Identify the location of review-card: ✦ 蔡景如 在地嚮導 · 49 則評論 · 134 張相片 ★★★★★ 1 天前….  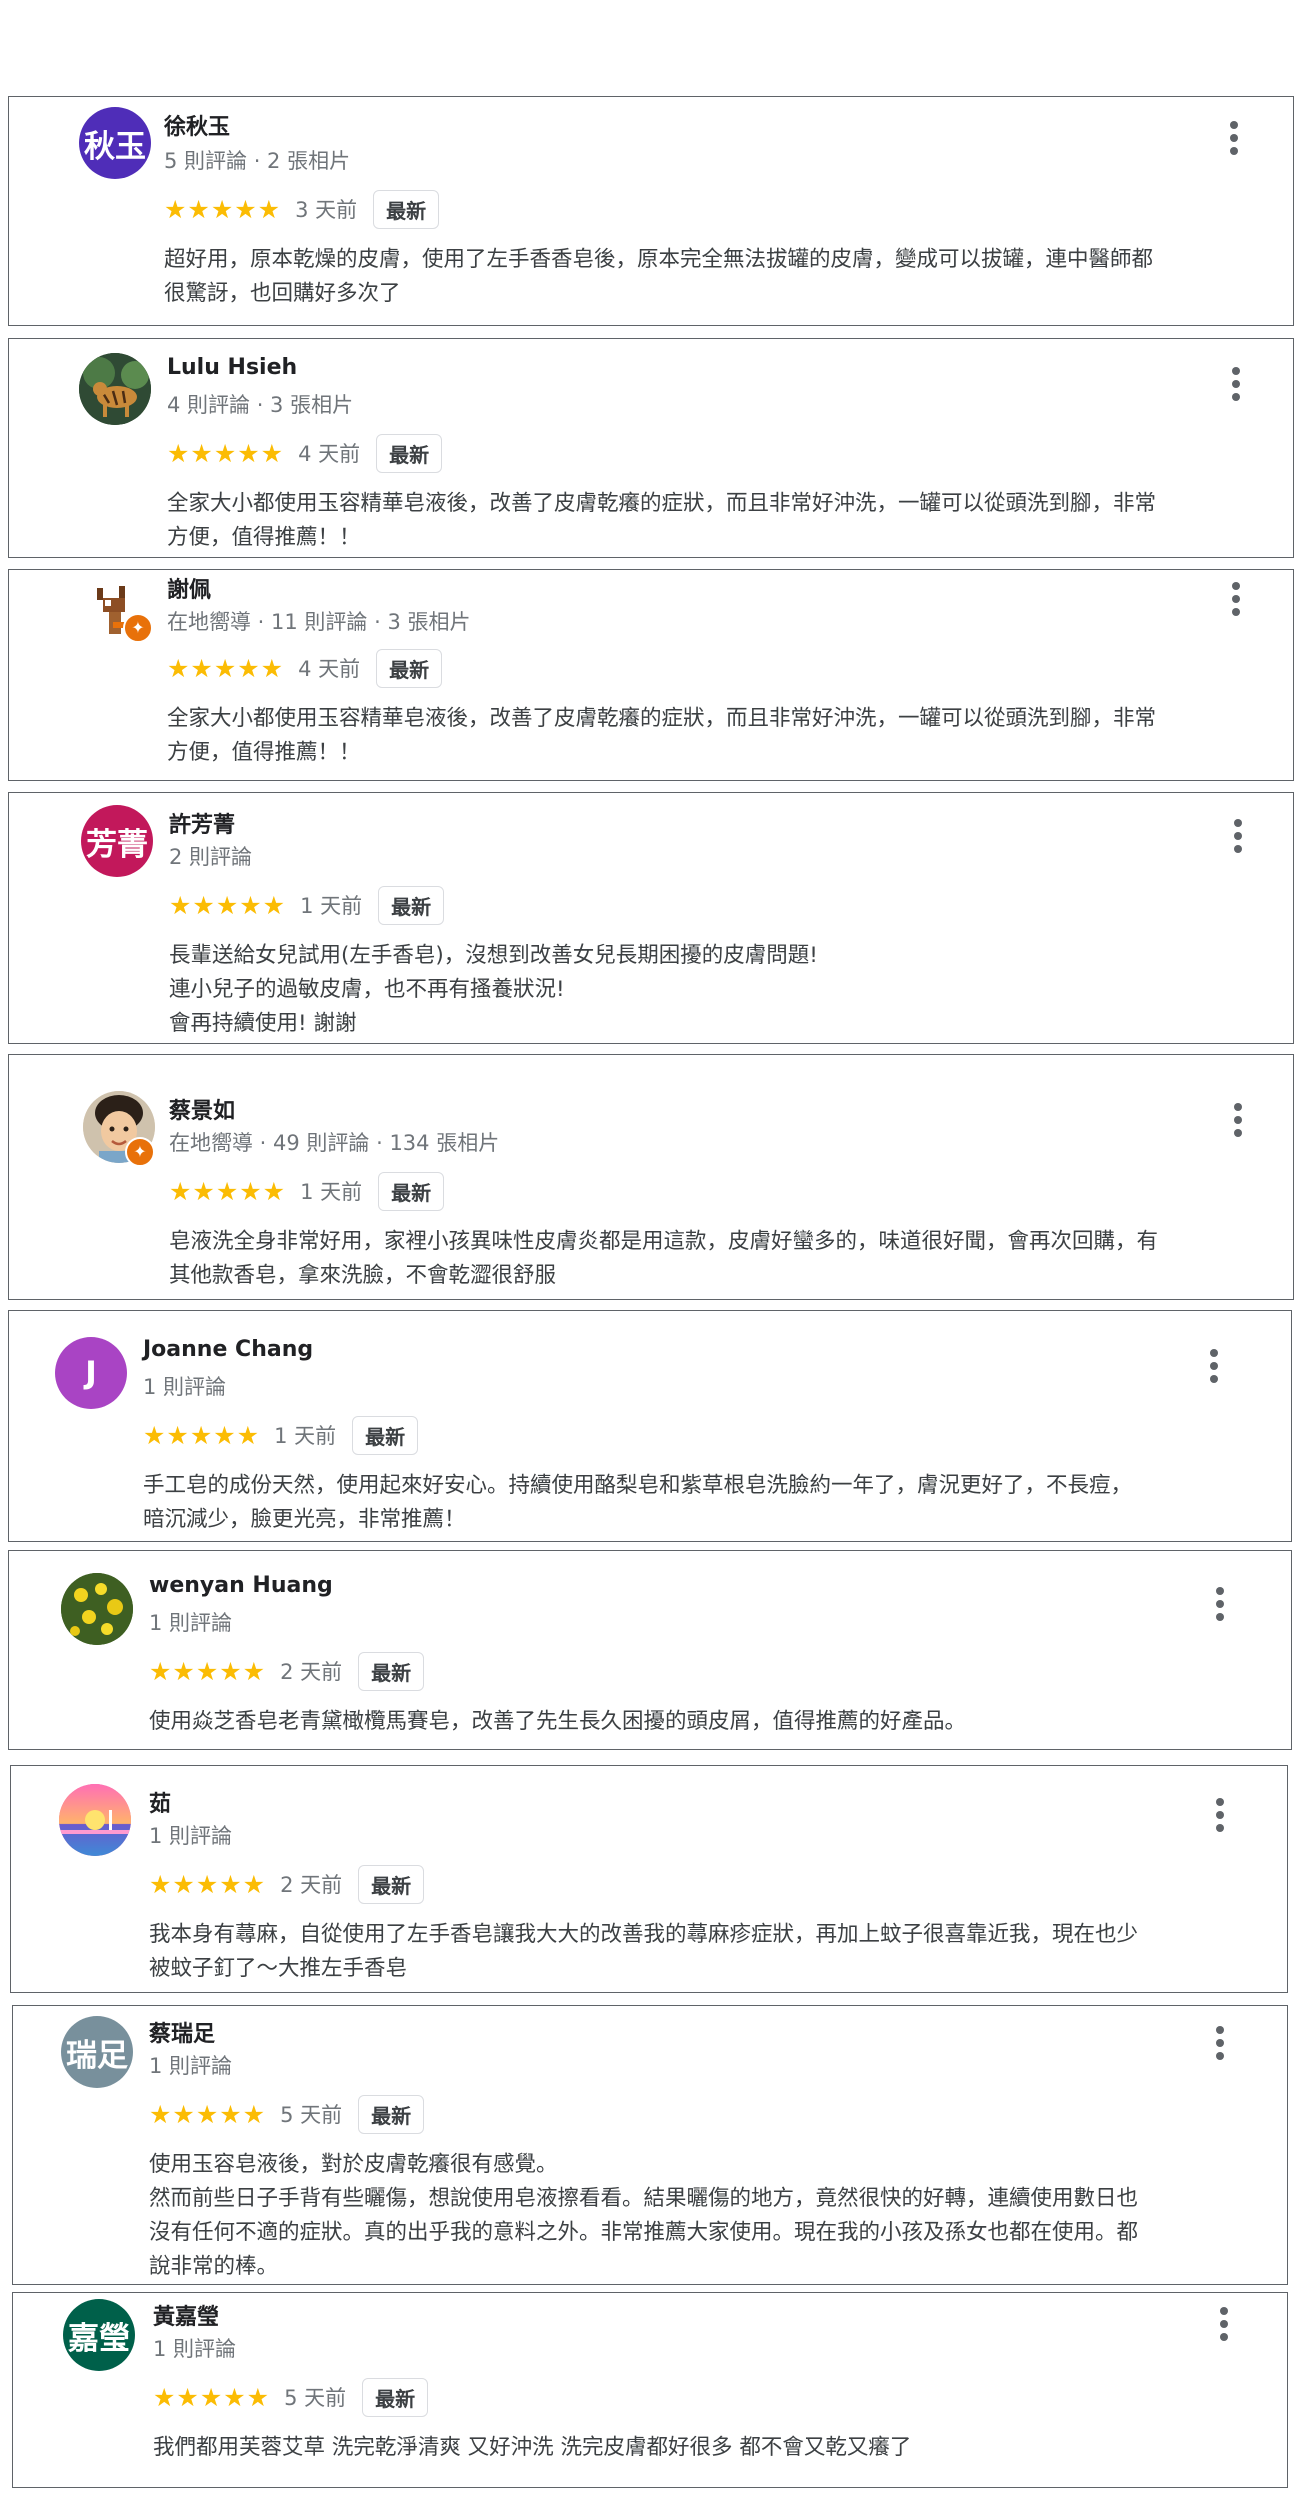
(651, 1177).